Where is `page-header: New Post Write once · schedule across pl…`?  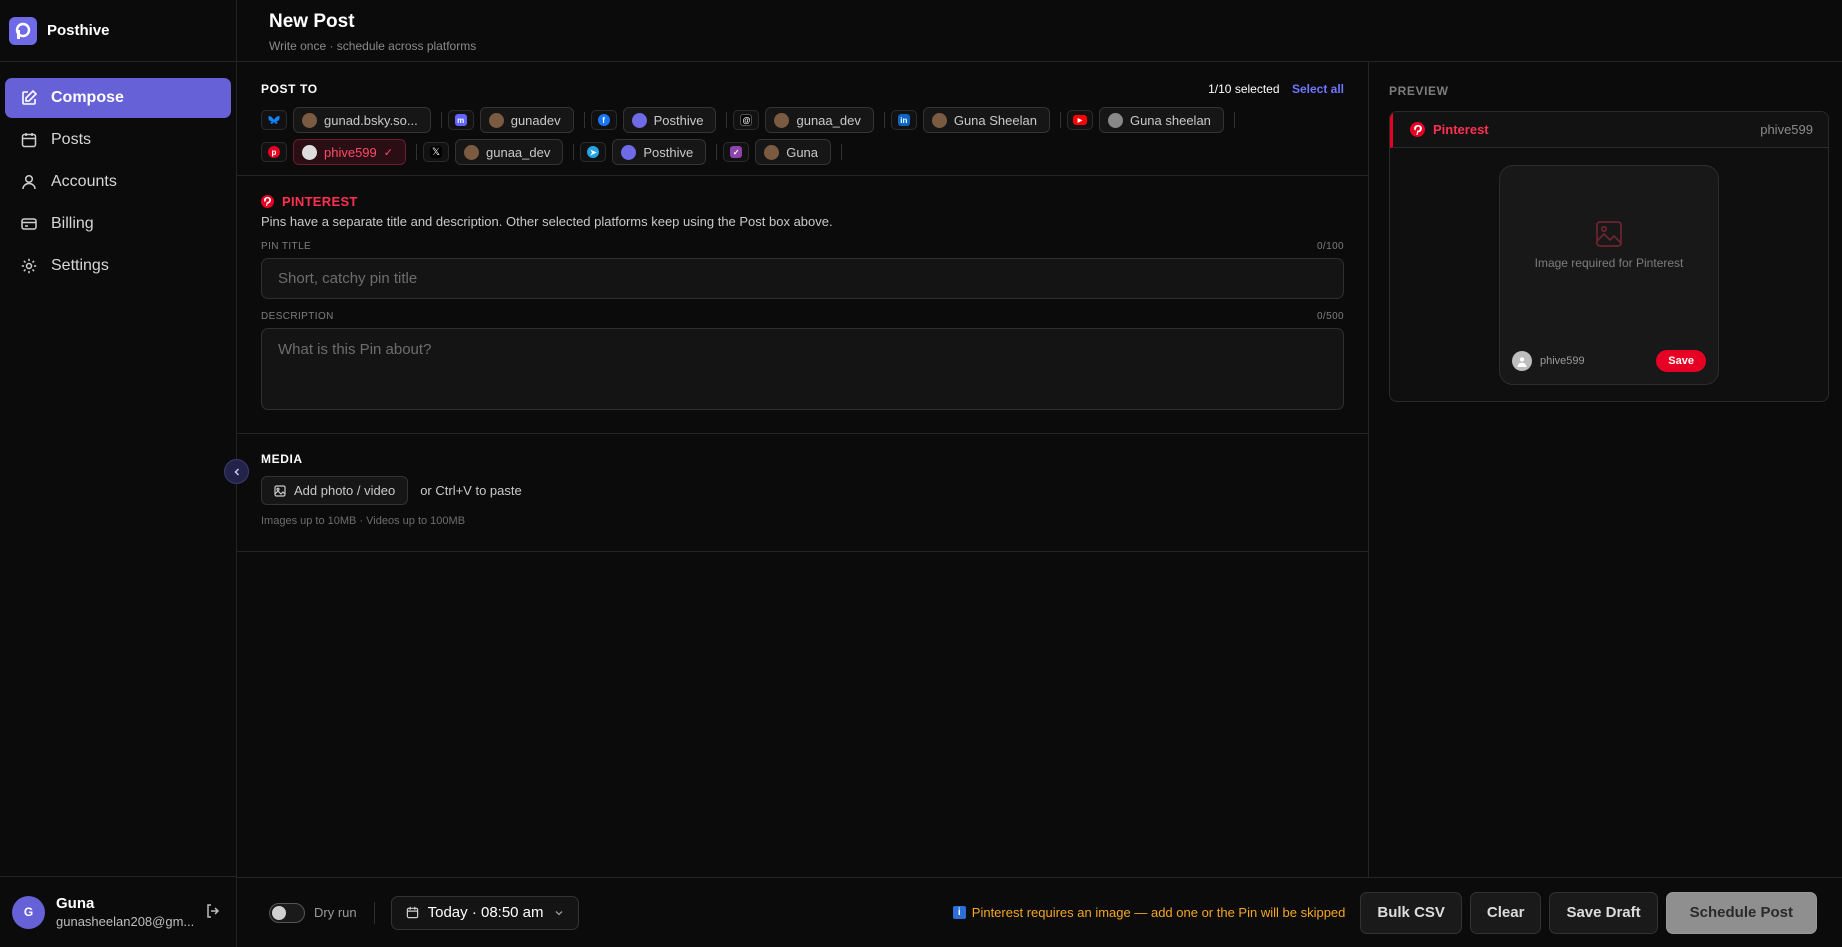
page-header: New Post Write once · schedule across pl… is located at coordinates (1039, 31).